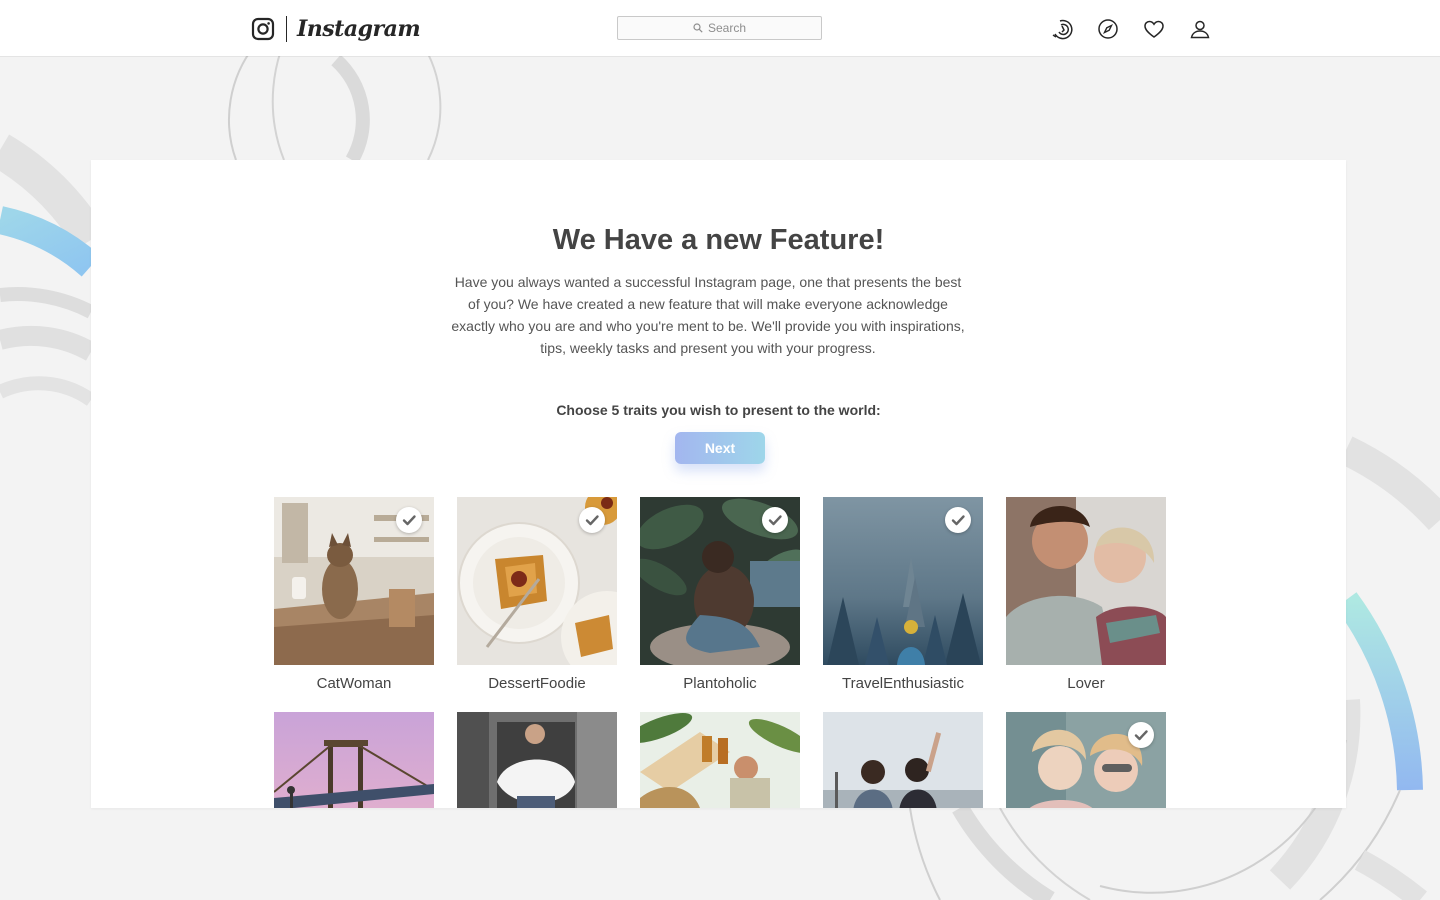  I want to click on trait-label: Lover, so click(1086, 683).